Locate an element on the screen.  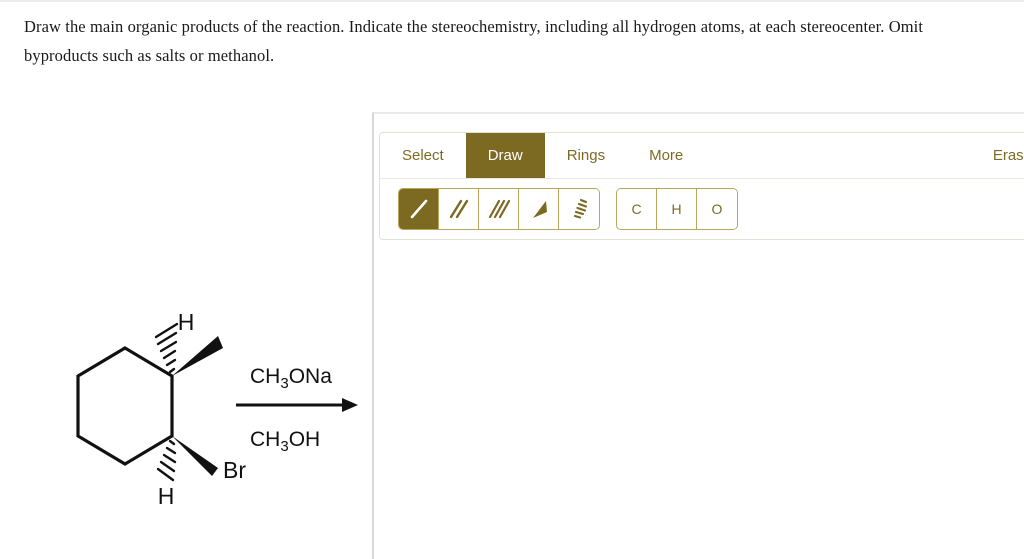
triple-bond-tool is located at coordinates (499, 209).